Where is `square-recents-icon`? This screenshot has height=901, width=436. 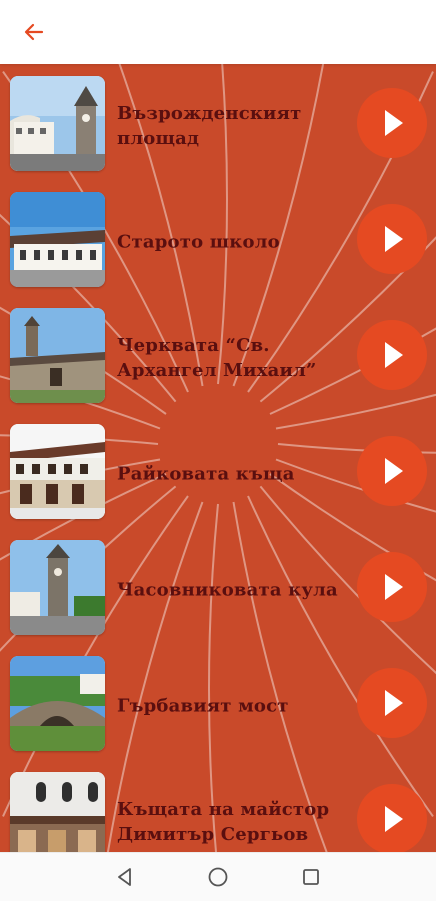 square-recents-icon is located at coordinates (311, 877).